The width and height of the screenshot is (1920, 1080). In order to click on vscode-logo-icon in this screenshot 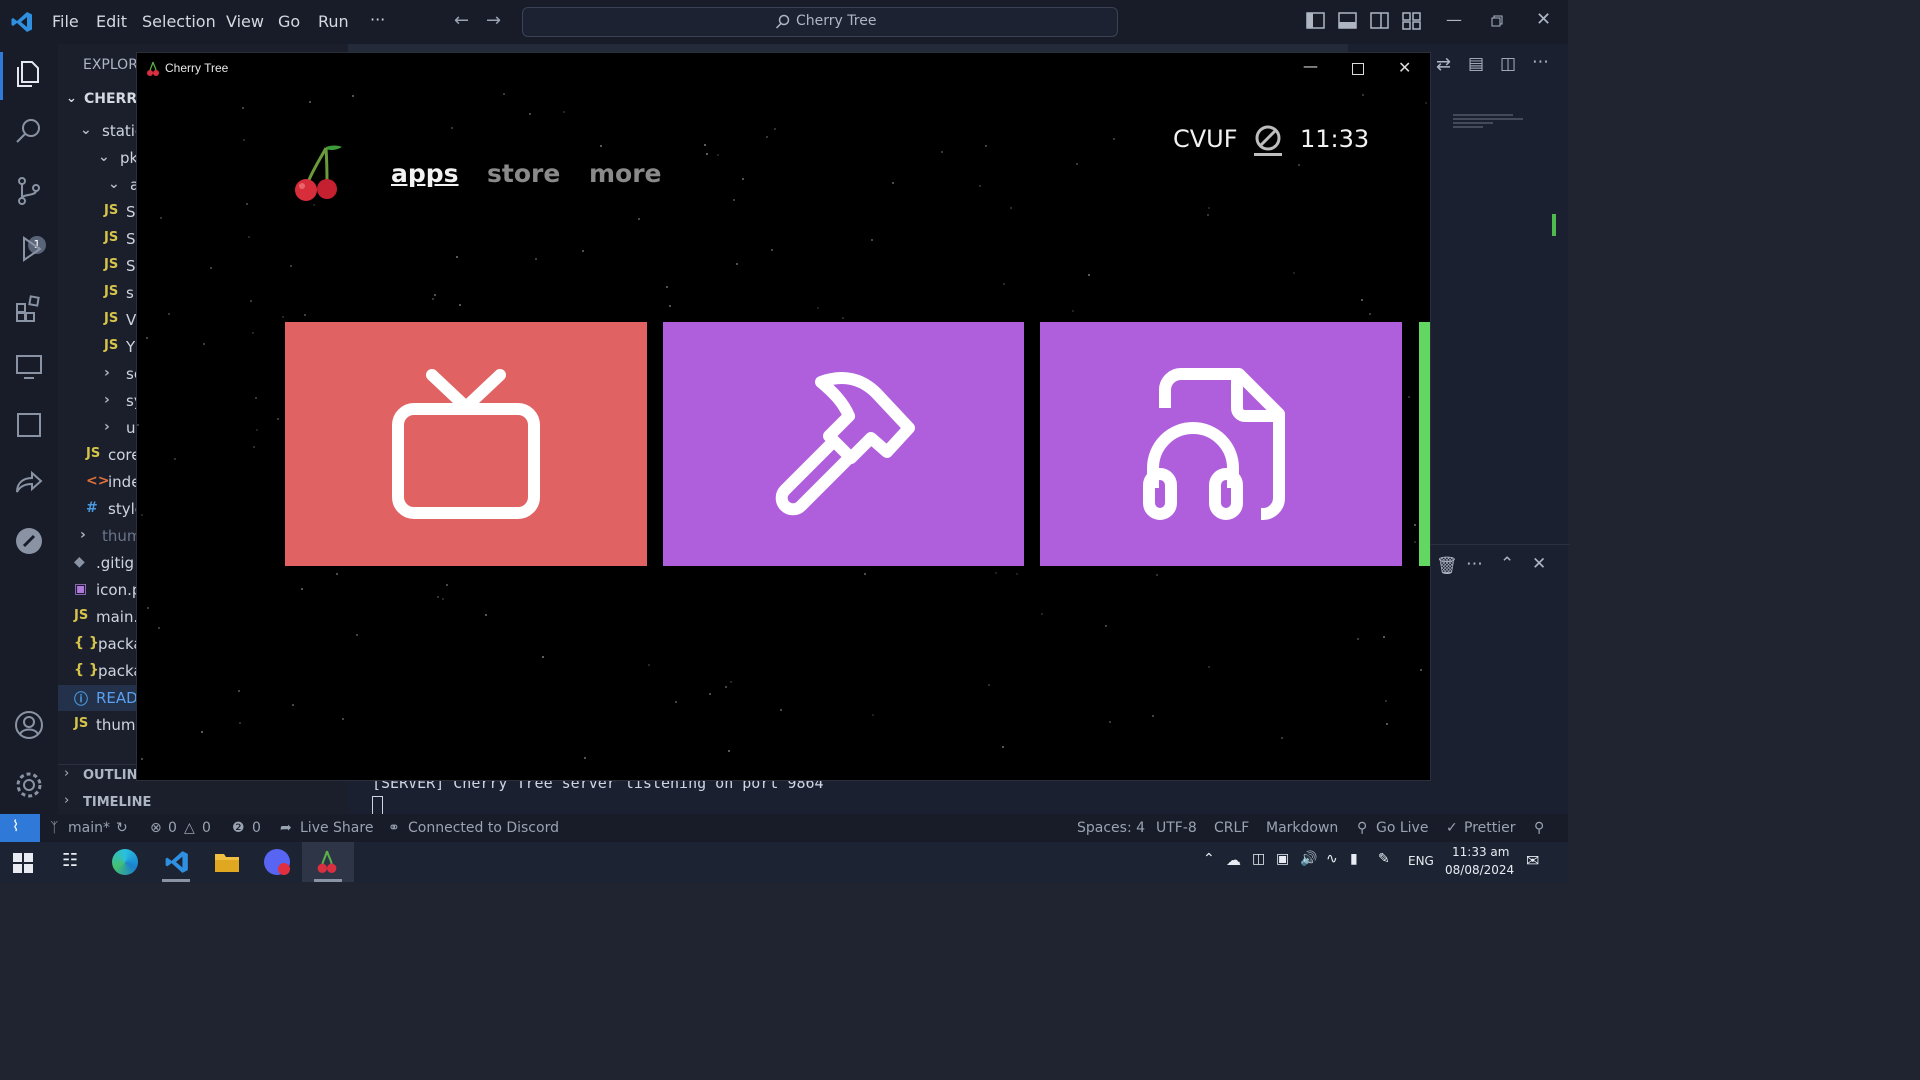, I will do `click(22, 22)`.